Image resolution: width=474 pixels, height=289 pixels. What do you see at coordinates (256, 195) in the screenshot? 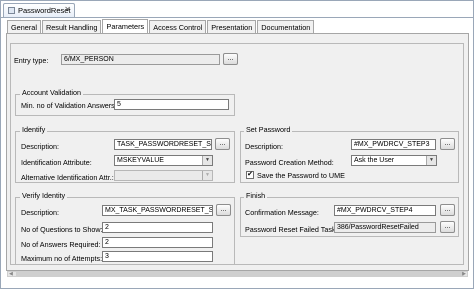
I see `finish-title: Finish` at bounding box center [256, 195].